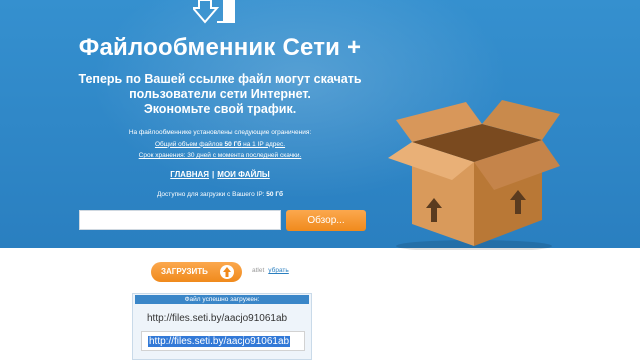  I want to click on remove-file-link: убрать, so click(278, 270).